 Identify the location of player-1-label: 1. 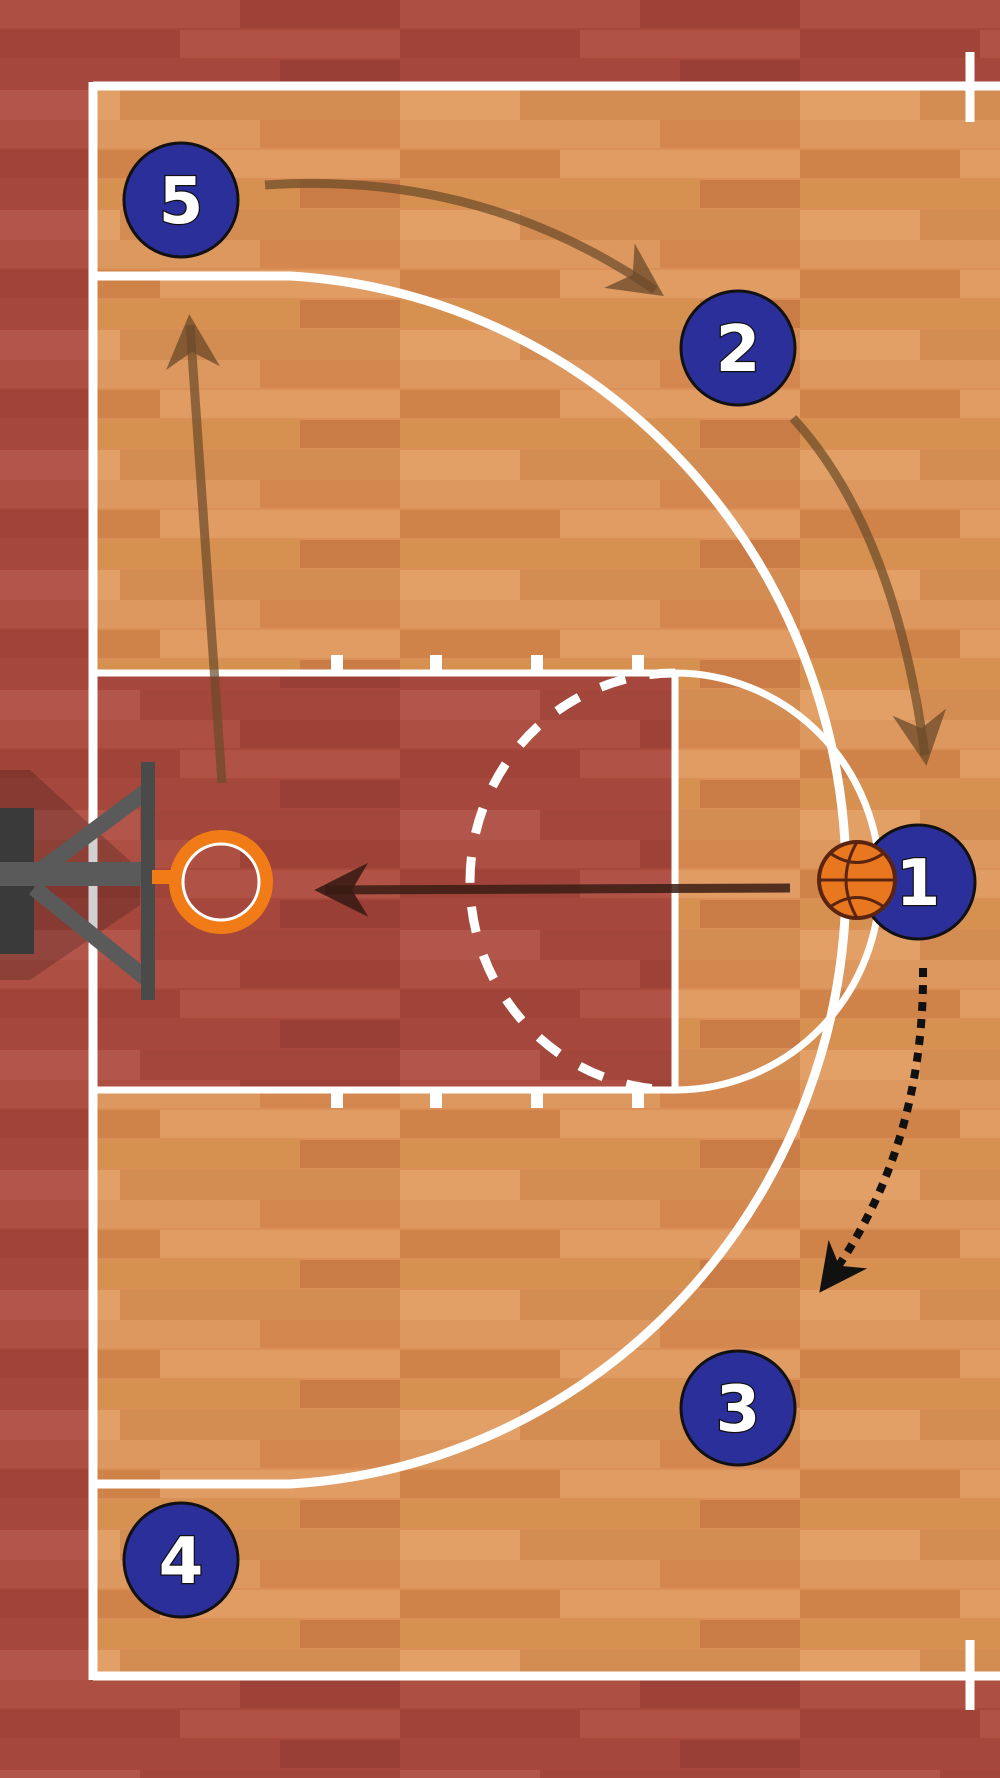
(918, 884).